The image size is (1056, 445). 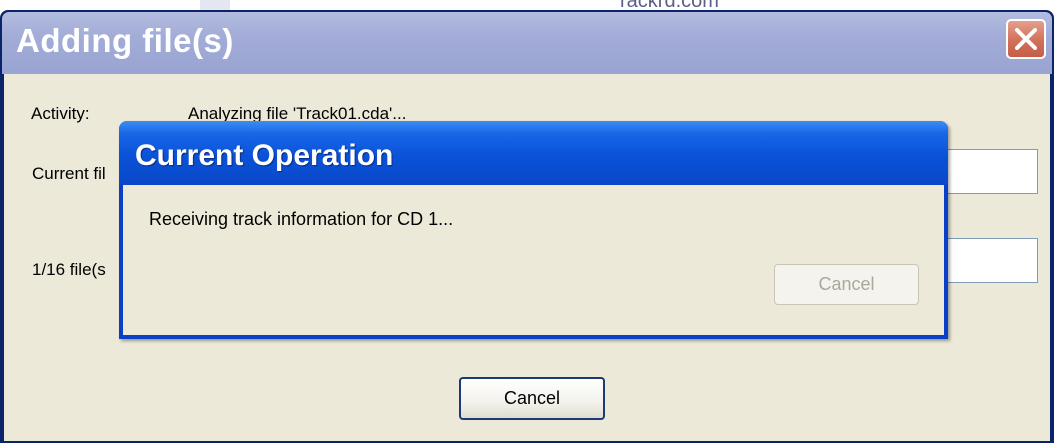 What do you see at coordinates (990, 171) in the screenshot?
I see `current-file-field` at bounding box center [990, 171].